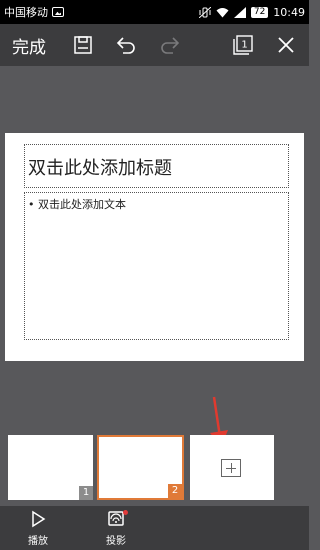 This screenshot has width=320, height=550. Describe the element at coordinates (83, 45) in the screenshot. I see `save-icon` at that location.